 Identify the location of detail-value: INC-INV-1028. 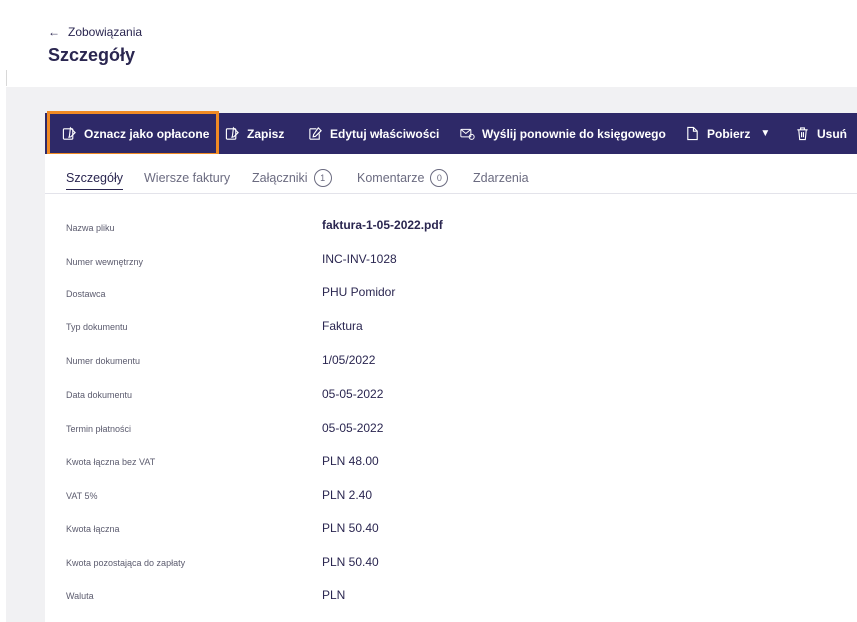
(359, 259).